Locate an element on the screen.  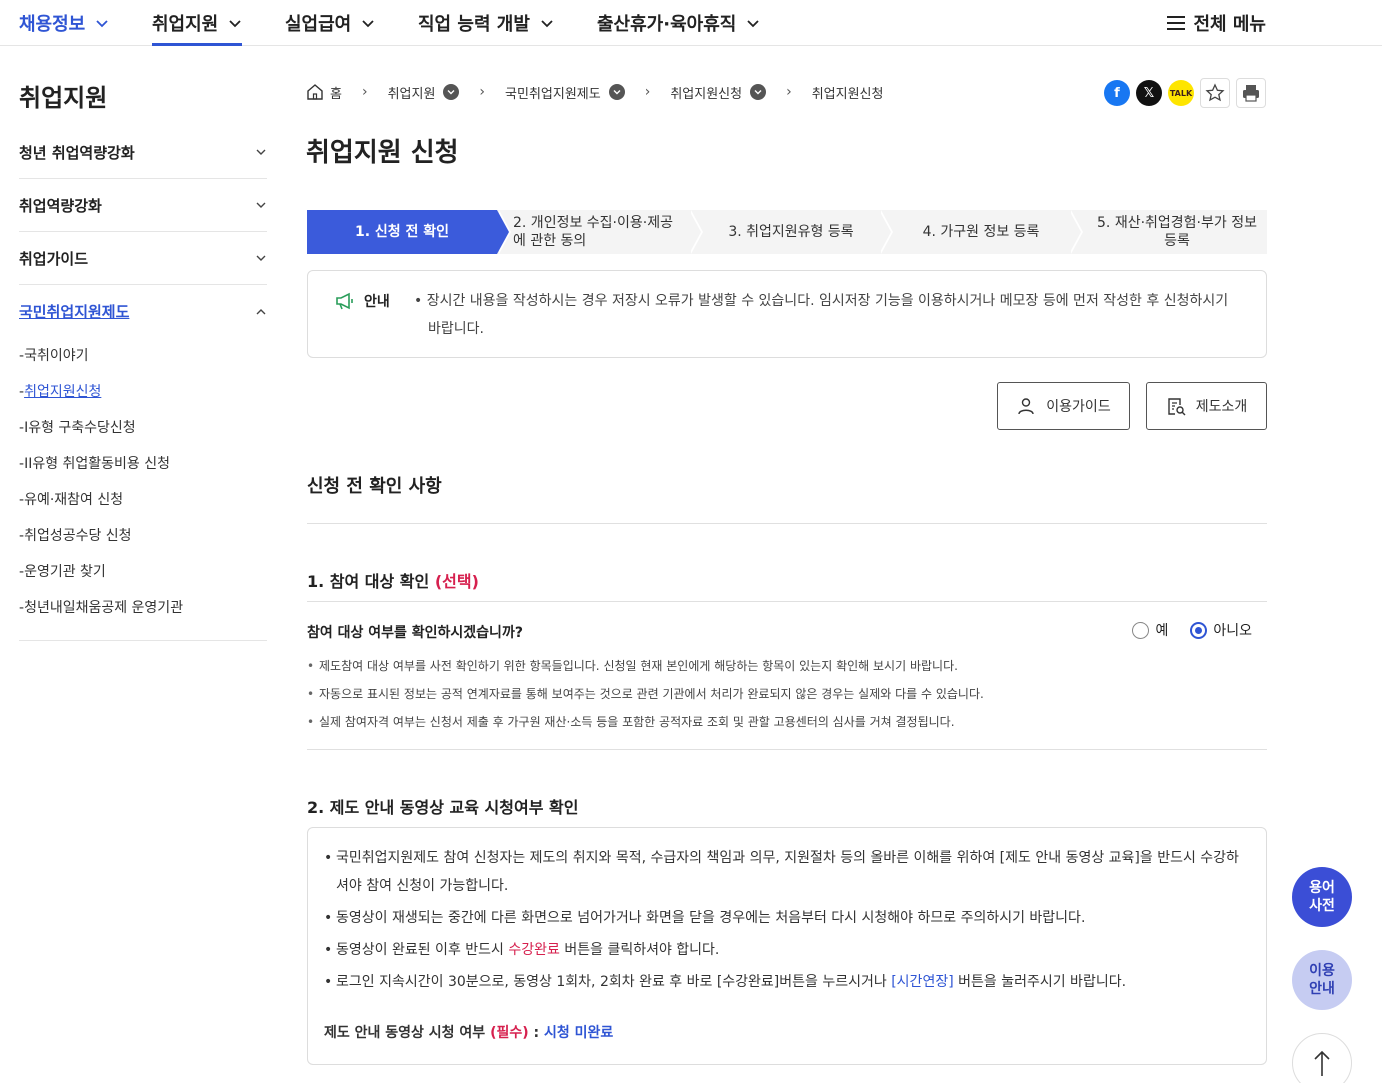
glossary-button: 용어 사전 is located at coordinates (1322, 897).